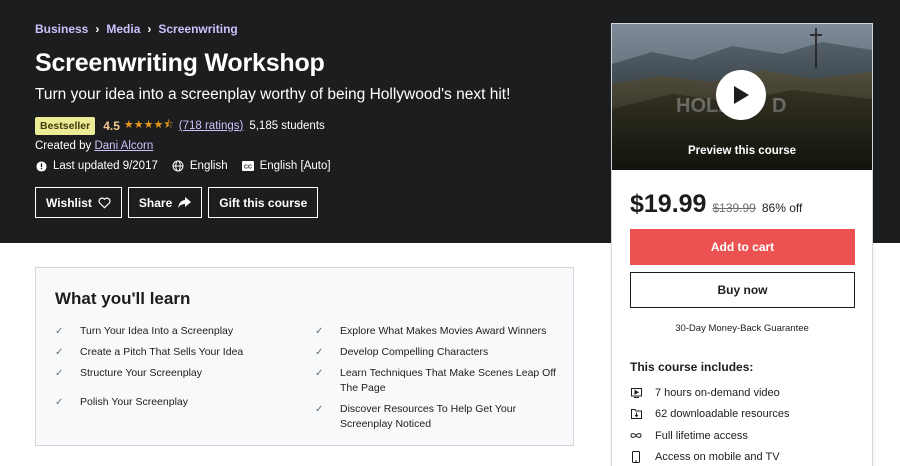  I want to click on includes-item-text: Full lifetime access, so click(701, 435).